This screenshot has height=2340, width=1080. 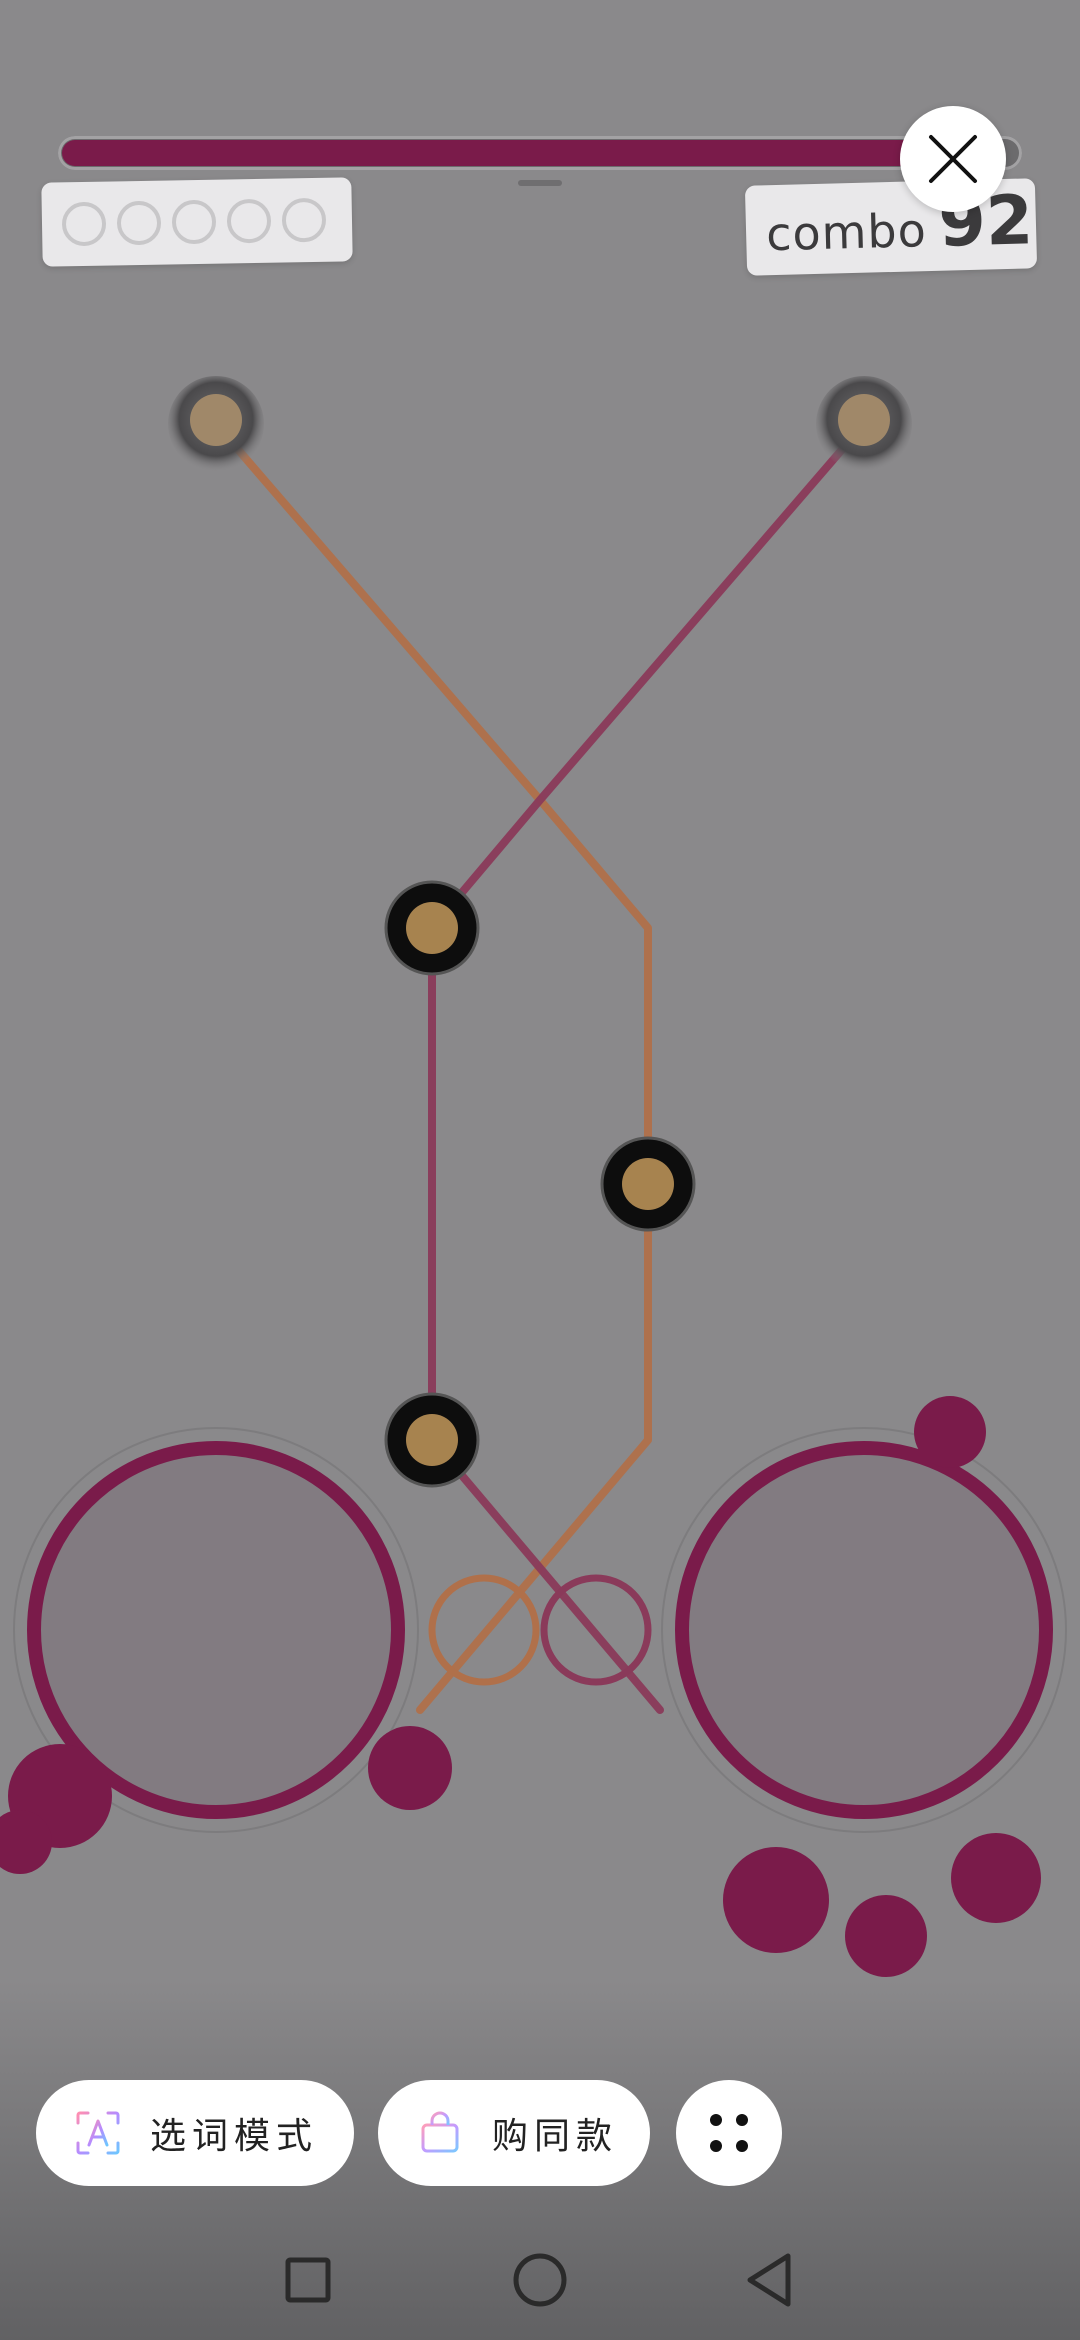 What do you see at coordinates (234, 2136) in the screenshot?
I see `select-words-label: 选词模式` at bounding box center [234, 2136].